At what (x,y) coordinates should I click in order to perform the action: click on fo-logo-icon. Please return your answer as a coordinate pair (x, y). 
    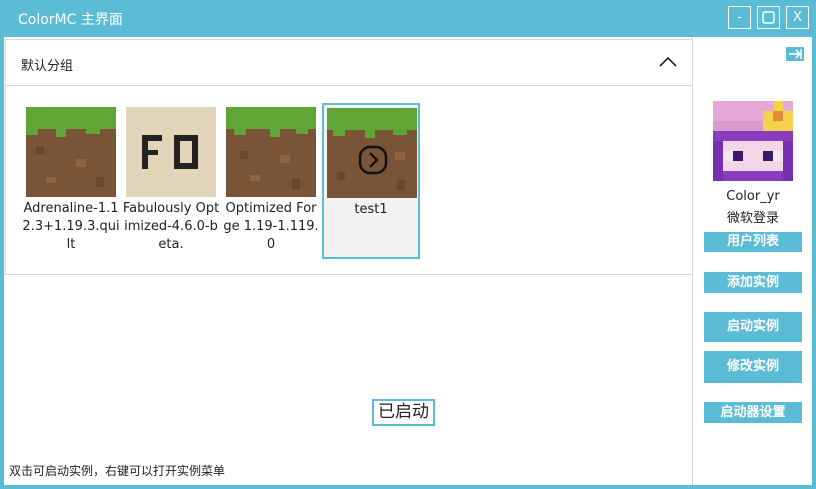
    Looking at the image, I should click on (171, 152).